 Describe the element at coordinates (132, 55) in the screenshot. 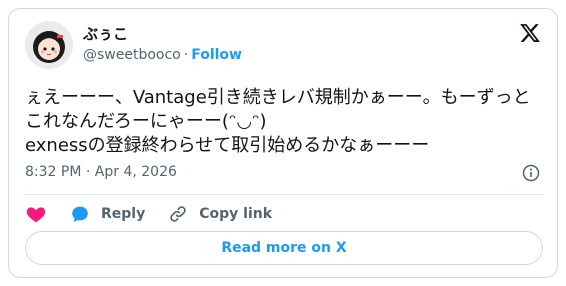

I see `handle: @sweetbooco` at that location.